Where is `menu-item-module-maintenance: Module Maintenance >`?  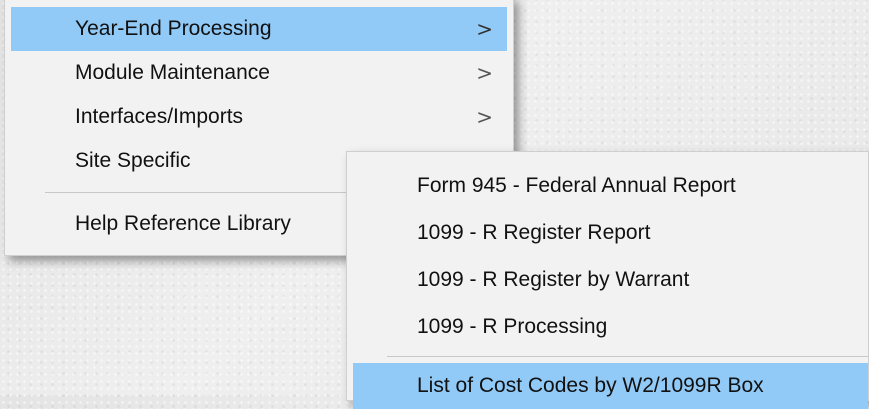
menu-item-module-maintenance: Module Maintenance > is located at coordinates (259, 73).